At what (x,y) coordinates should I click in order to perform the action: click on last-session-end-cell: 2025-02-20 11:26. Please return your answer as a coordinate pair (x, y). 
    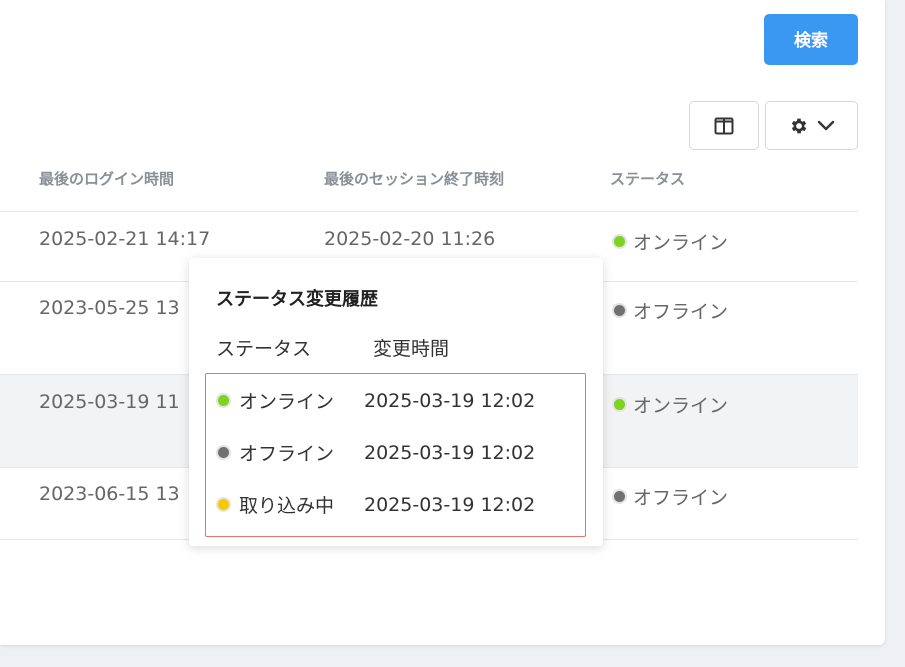
    Looking at the image, I should click on (410, 239).